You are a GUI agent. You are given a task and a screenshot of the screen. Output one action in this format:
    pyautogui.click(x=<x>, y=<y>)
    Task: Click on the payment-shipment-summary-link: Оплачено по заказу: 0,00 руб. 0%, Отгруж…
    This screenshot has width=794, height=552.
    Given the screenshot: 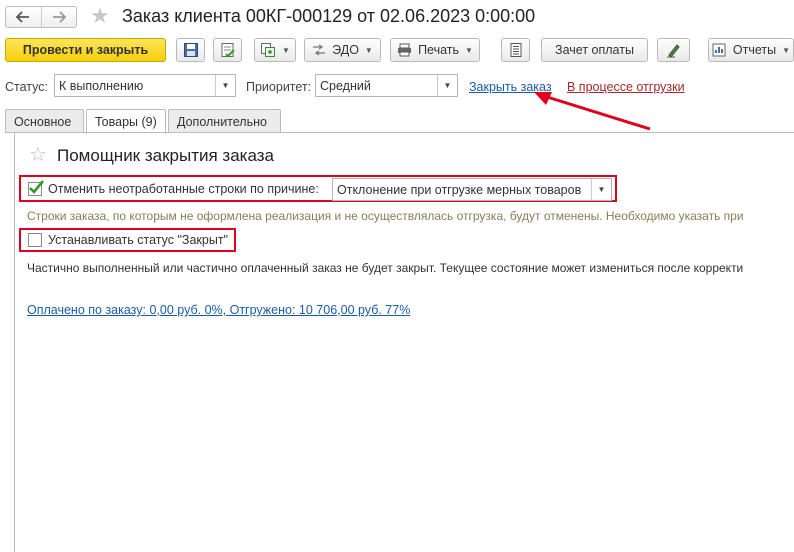 What is the action you would take?
    pyautogui.click(x=218, y=310)
    